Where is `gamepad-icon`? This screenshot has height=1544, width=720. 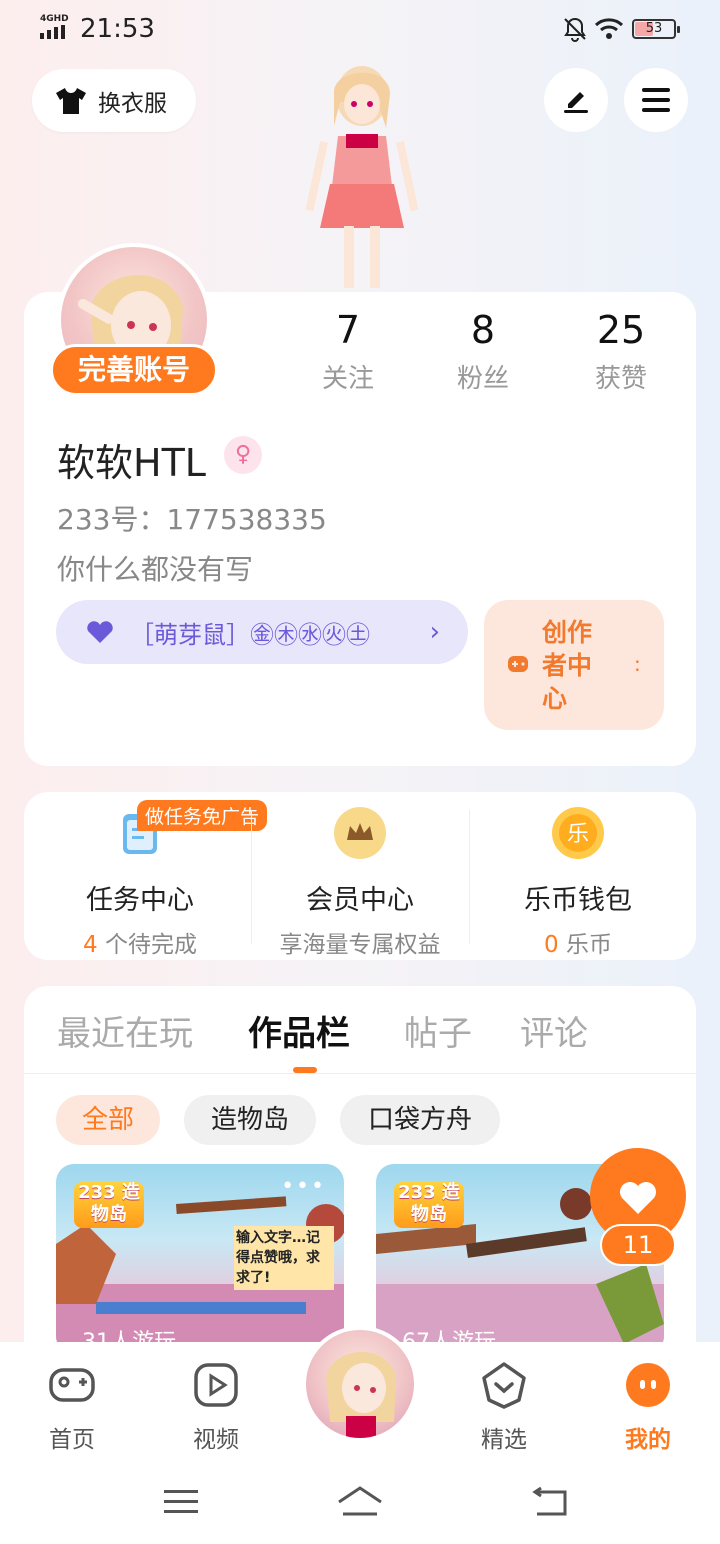 gamepad-icon is located at coordinates (72, 1385).